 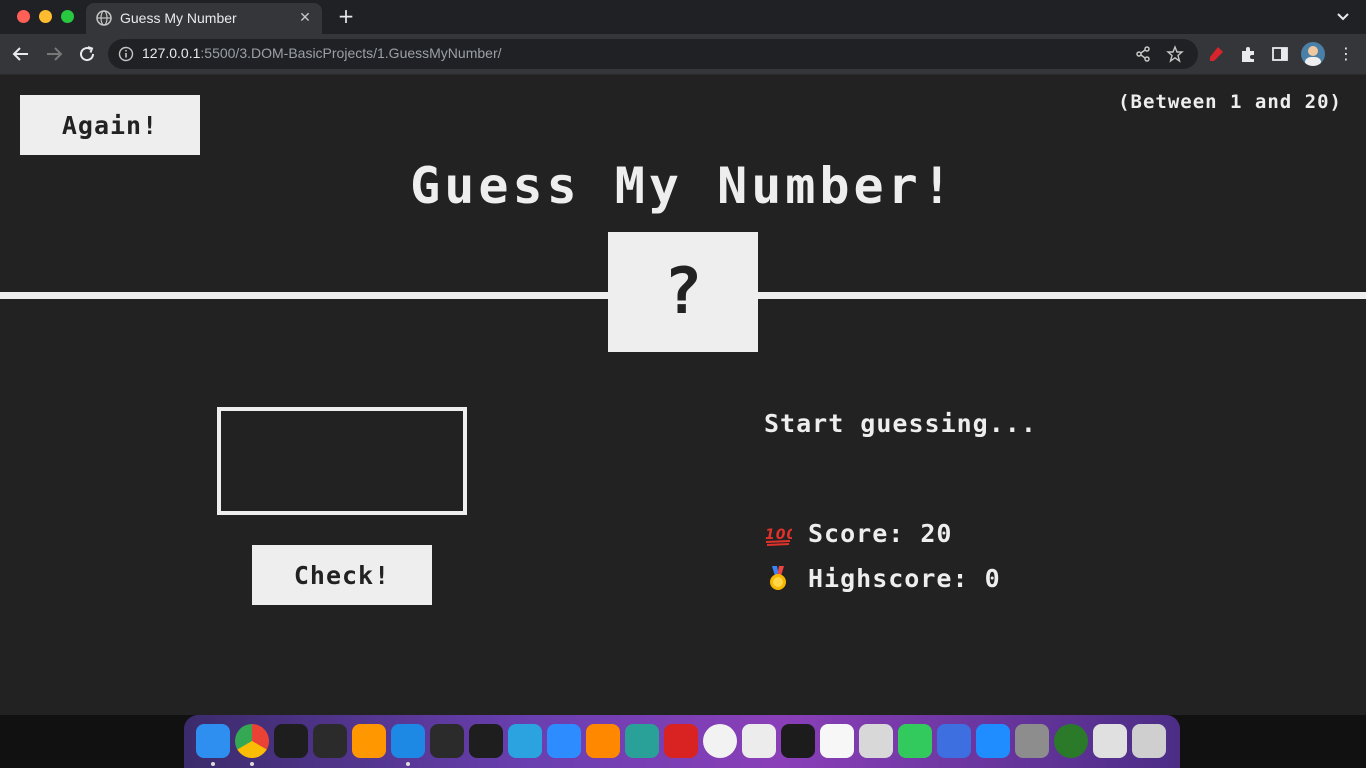 I want to click on desktop-bottom, so click(x=683, y=741).